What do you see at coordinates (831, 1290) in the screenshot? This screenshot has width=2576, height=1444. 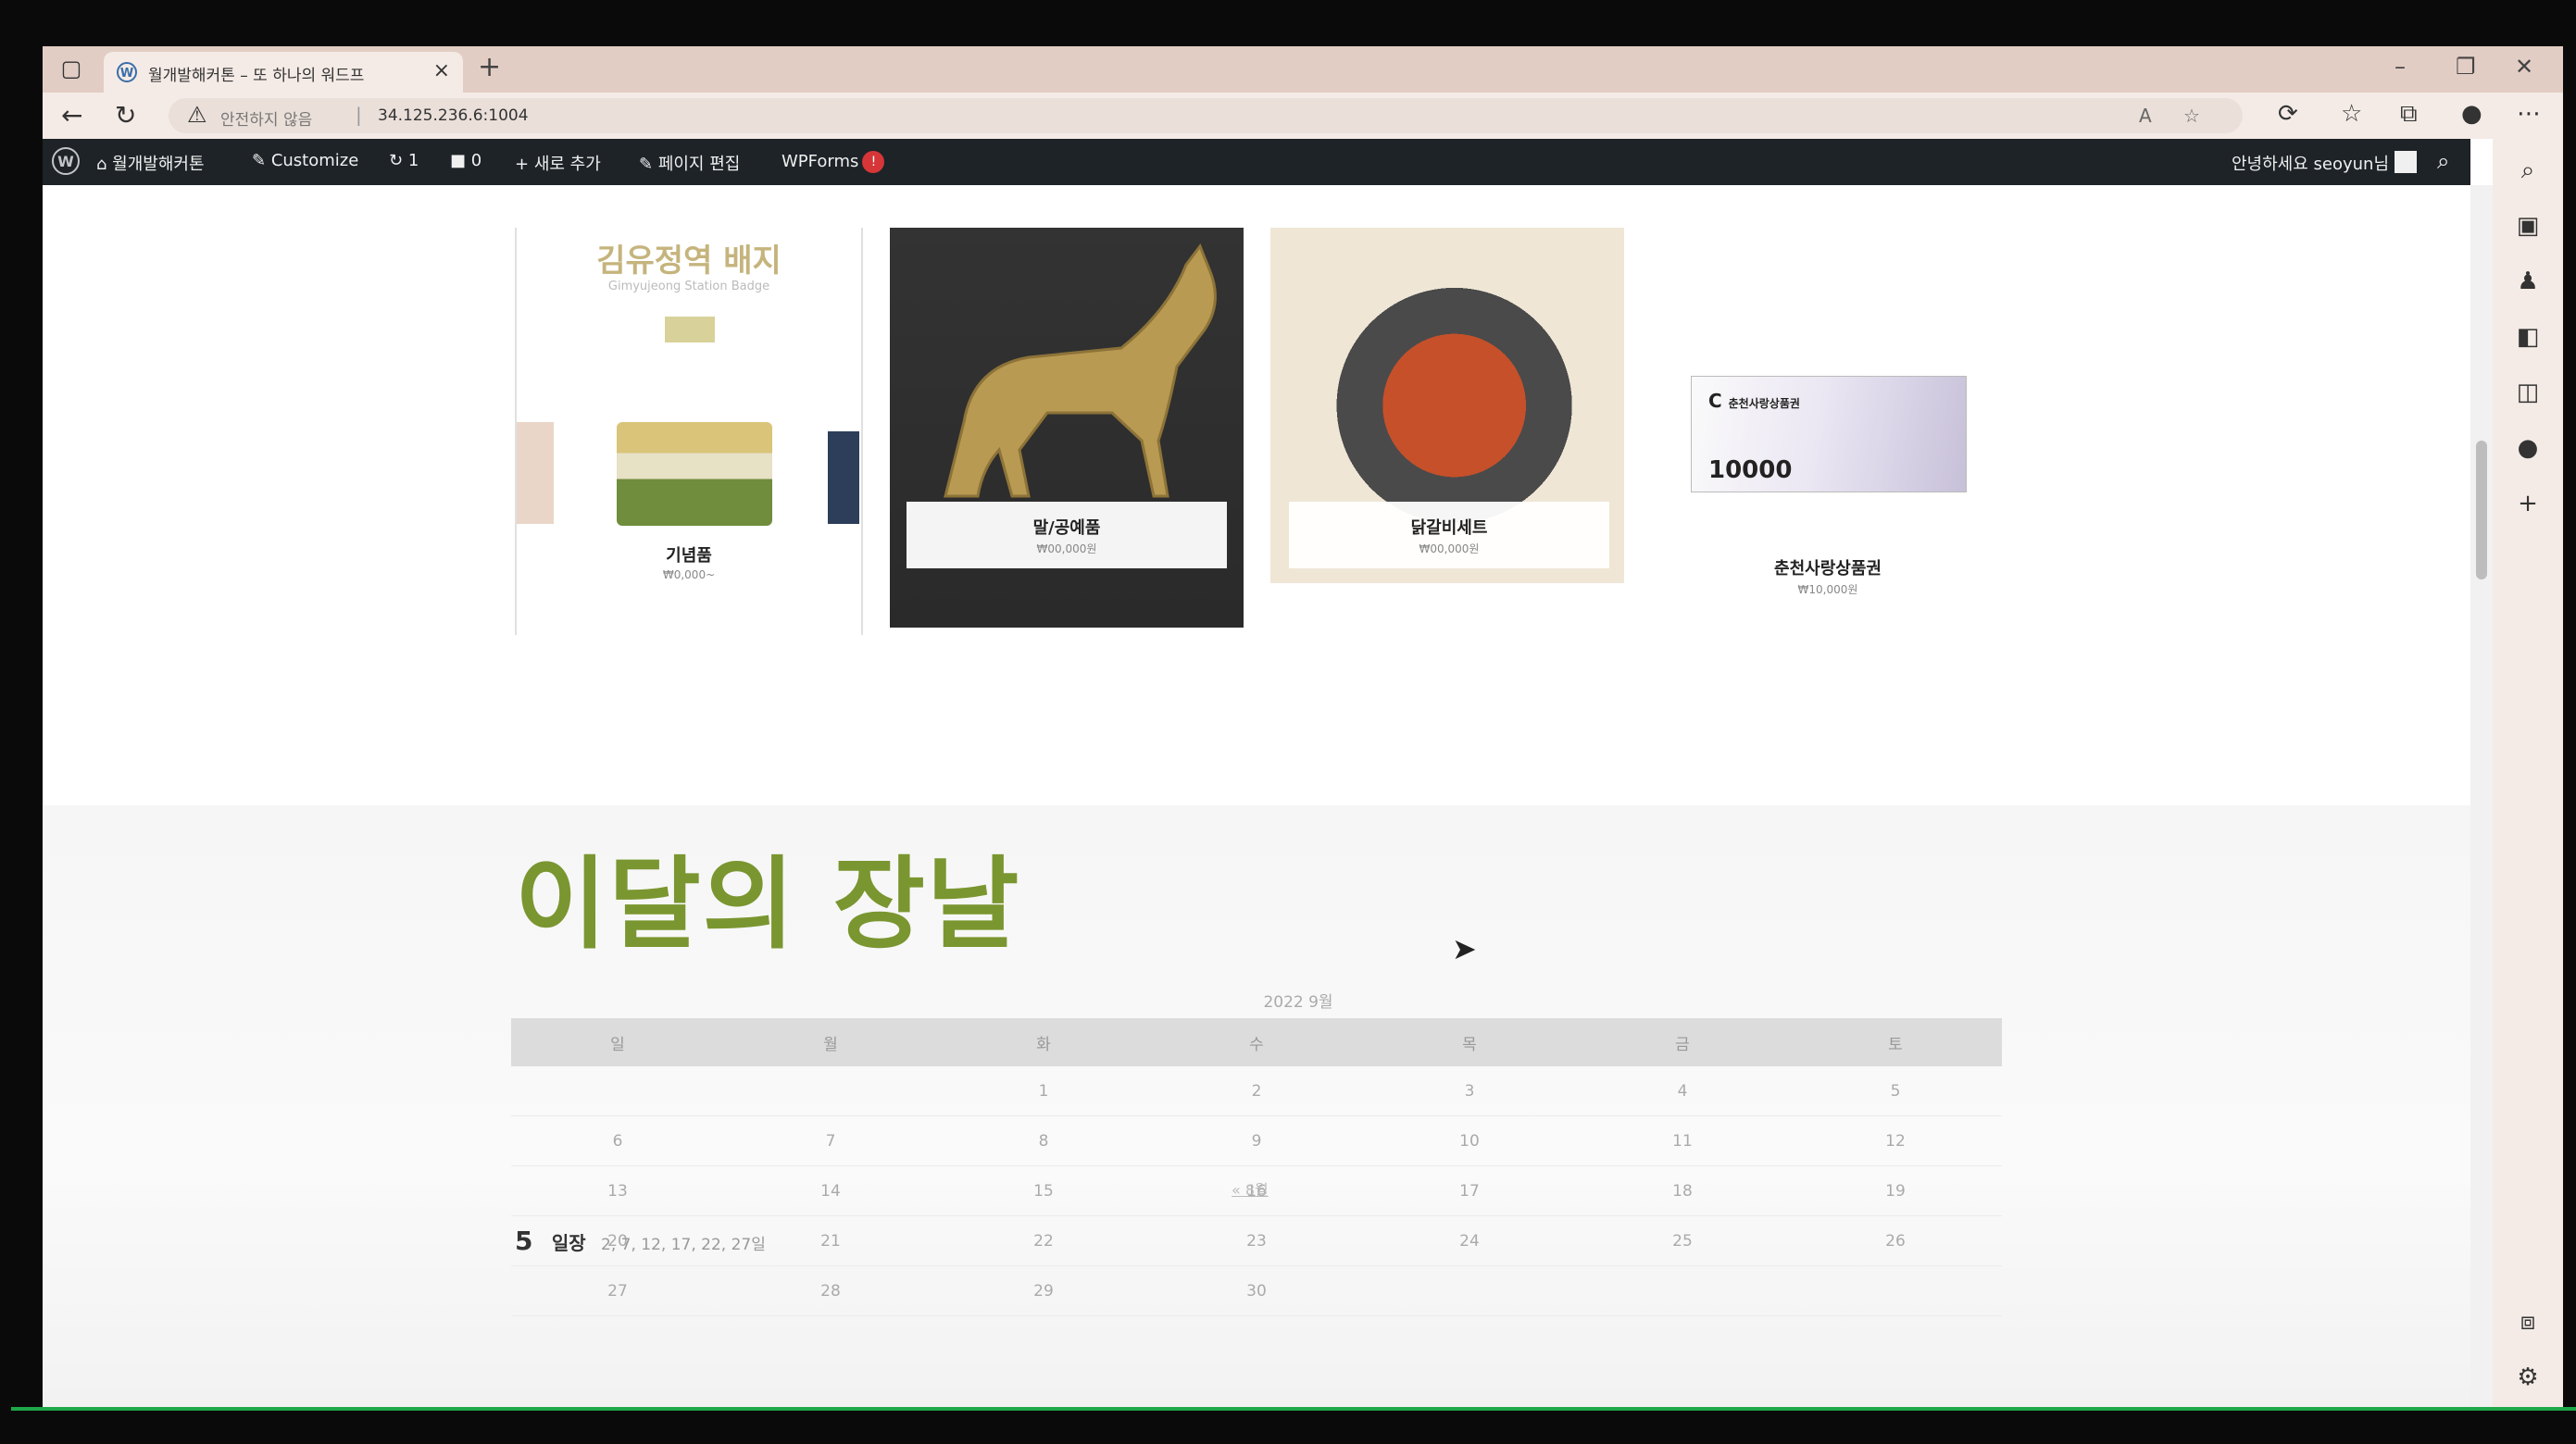 I see `calendar-day: 28` at bounding box center [831, 1290].